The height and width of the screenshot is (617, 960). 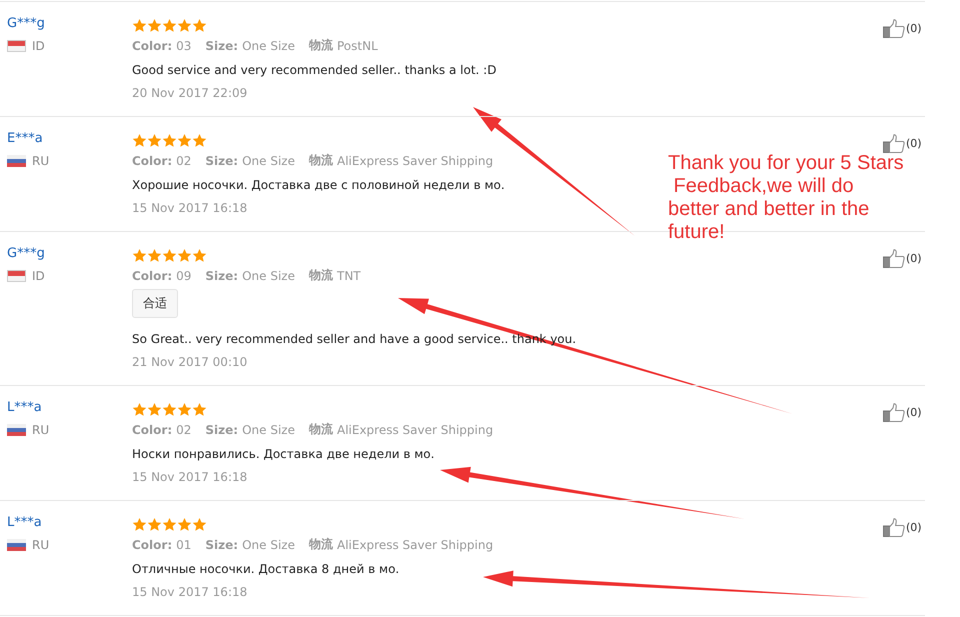 What do you see at coordinates (190, 362) in the screenshot?
I see `review-date: 21 Nov 2017 00:10` at bounding box center [190, 362].